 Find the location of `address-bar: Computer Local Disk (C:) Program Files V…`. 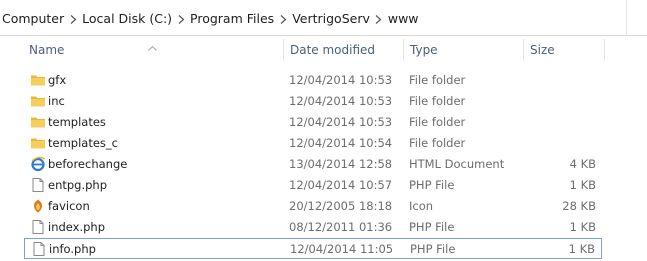

address-bar: Computer Local Disk (C:) Program Files V… is located at coordinates (323, 18).